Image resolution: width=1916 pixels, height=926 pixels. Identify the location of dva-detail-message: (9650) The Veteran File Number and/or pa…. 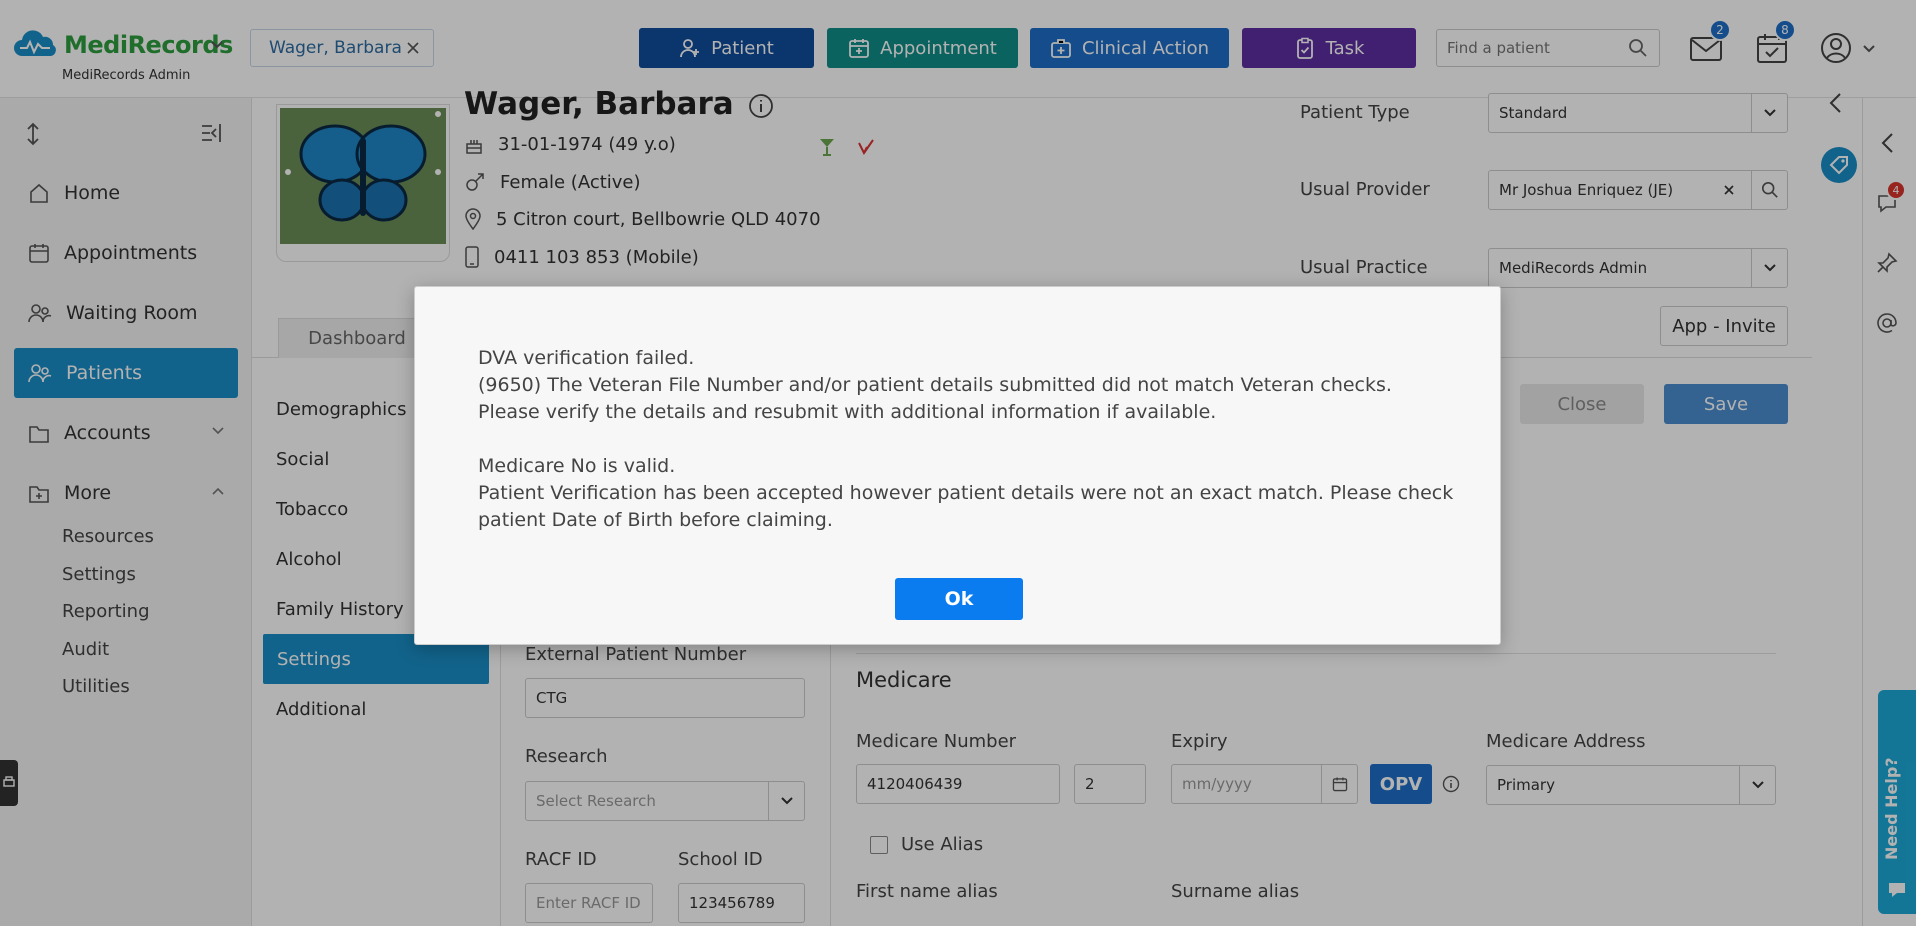
(935, 398).